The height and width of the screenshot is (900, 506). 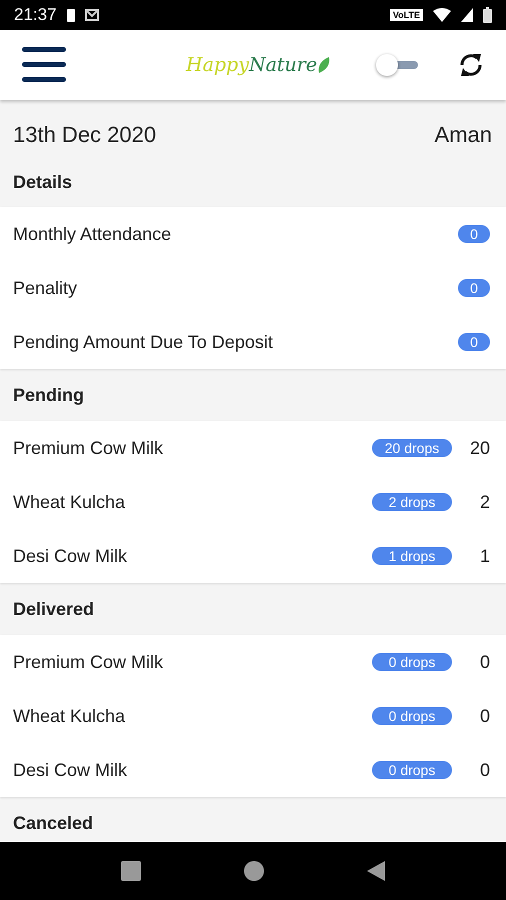 I want to click on signal-icon, so click(x=467, y=15).